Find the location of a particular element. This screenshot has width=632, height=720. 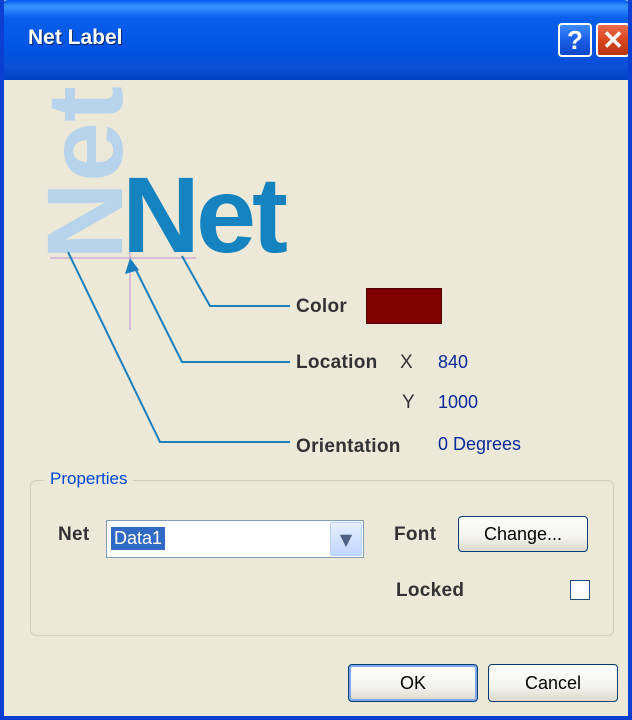

net-combobox-value: Data1 is located at coordinates (138, 538).